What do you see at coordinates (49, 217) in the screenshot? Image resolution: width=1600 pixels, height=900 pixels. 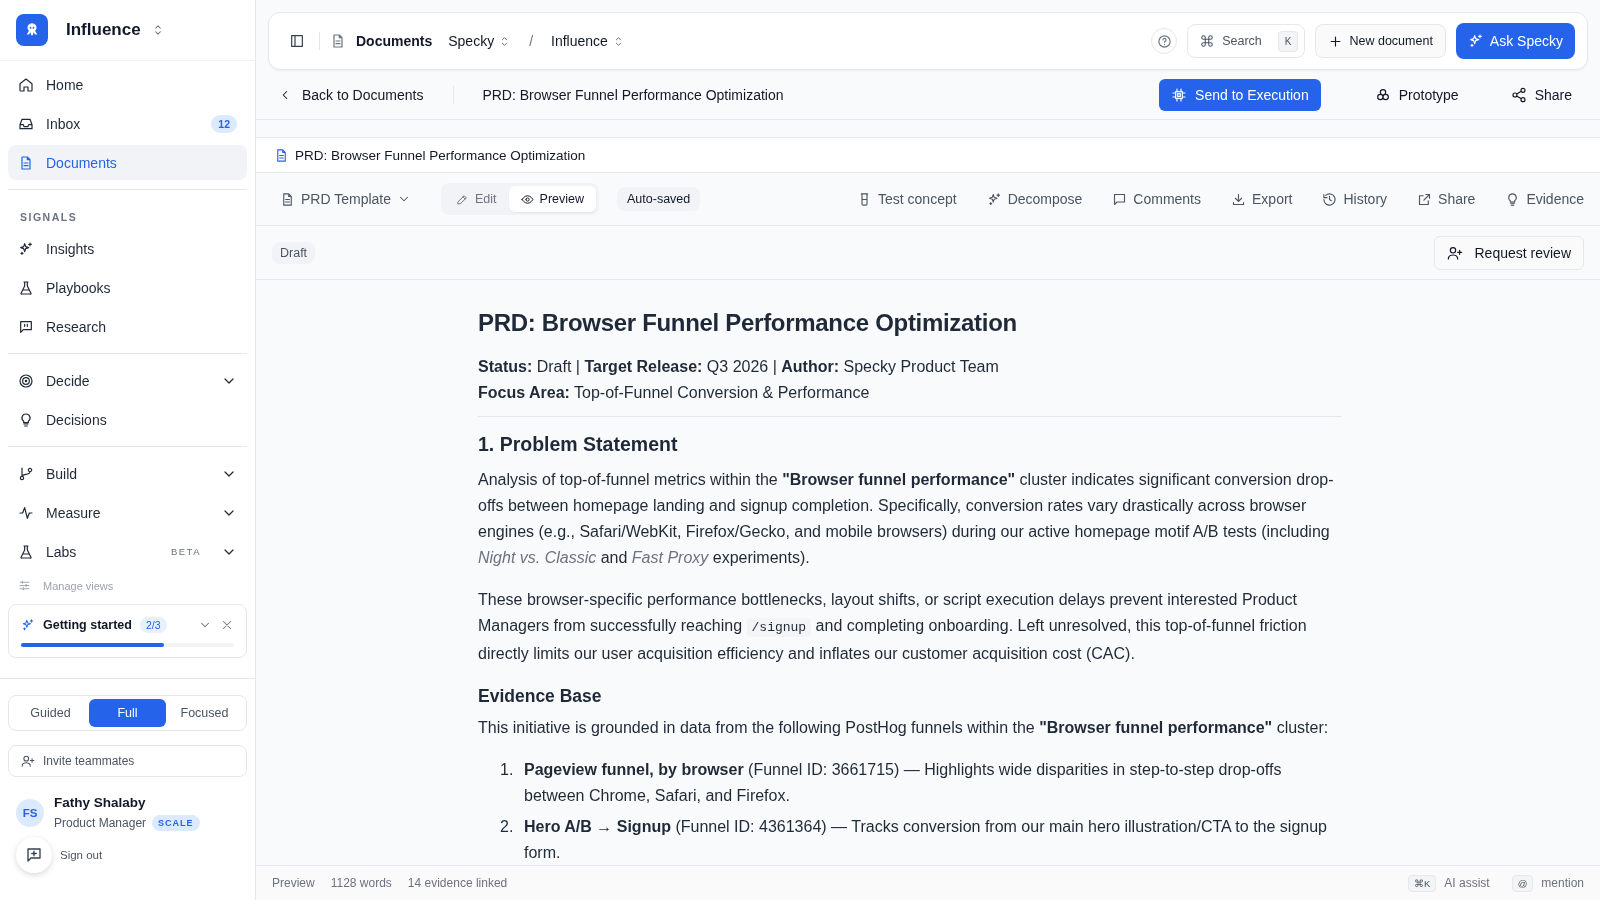 I see `section-label: SIGNALS` at bounding box center [49, 217].